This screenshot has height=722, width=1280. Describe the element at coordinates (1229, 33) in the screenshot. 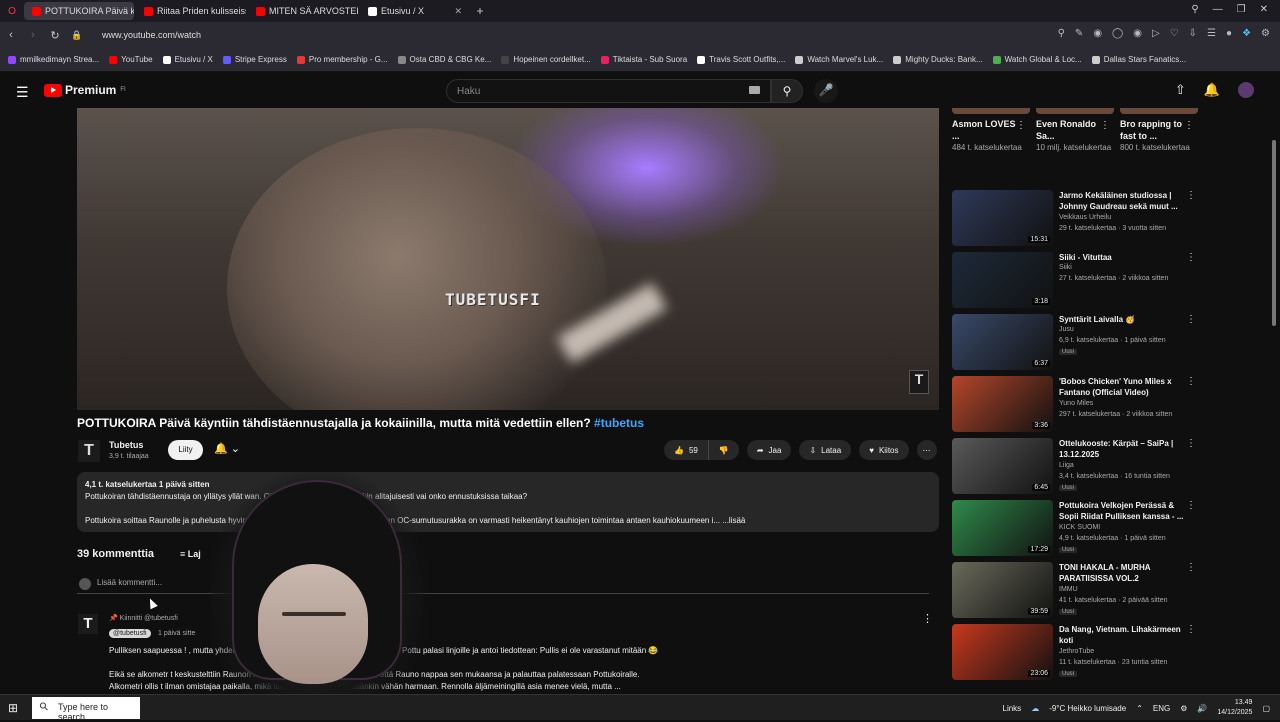

I see `profile-icon: ●` at that location.